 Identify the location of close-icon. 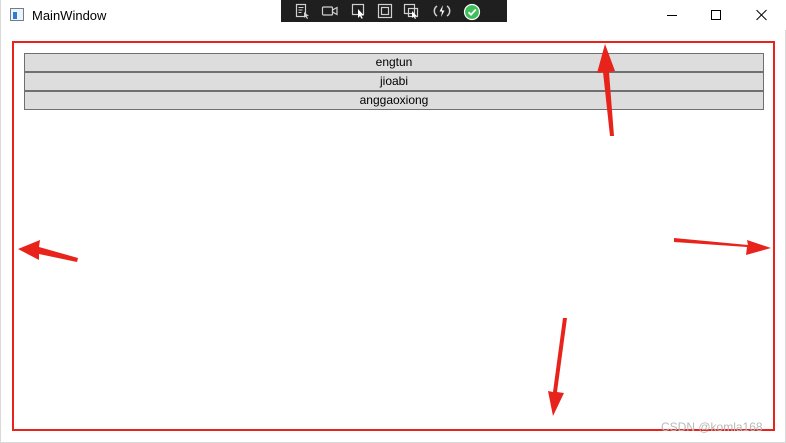
(762, 15).